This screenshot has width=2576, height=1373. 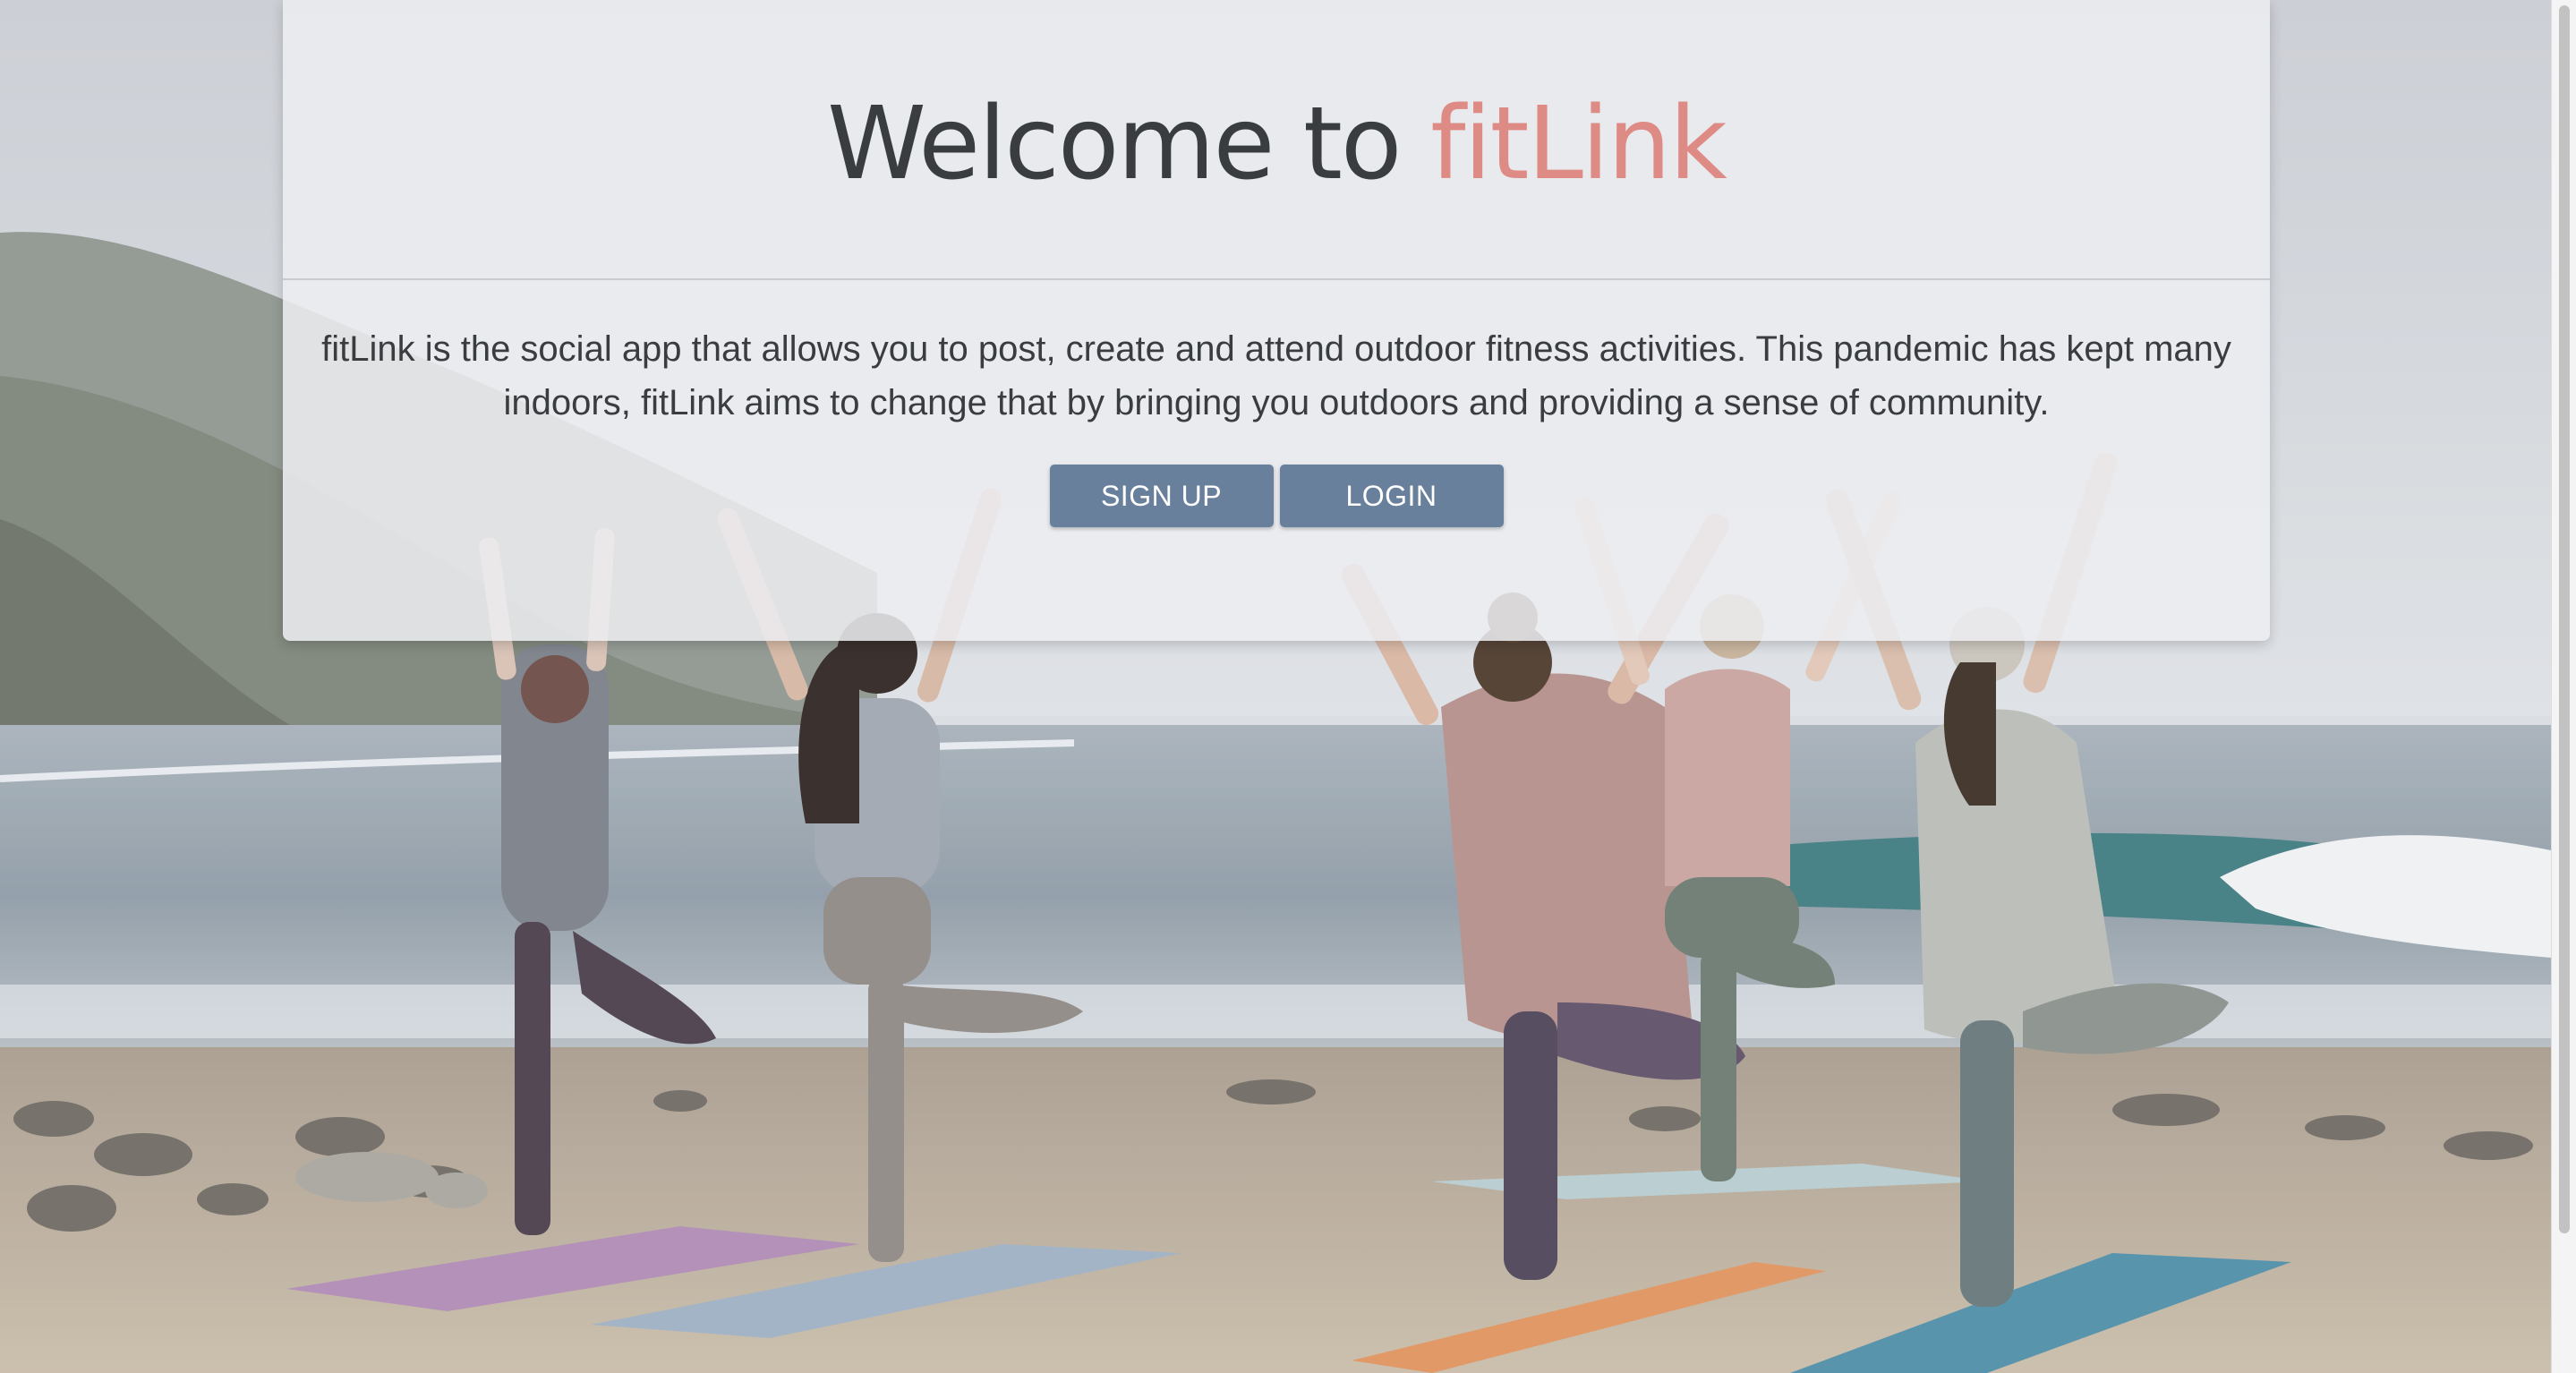 I want to click on sign-up-button: SIGN UP, so click(x=1161, y=496).